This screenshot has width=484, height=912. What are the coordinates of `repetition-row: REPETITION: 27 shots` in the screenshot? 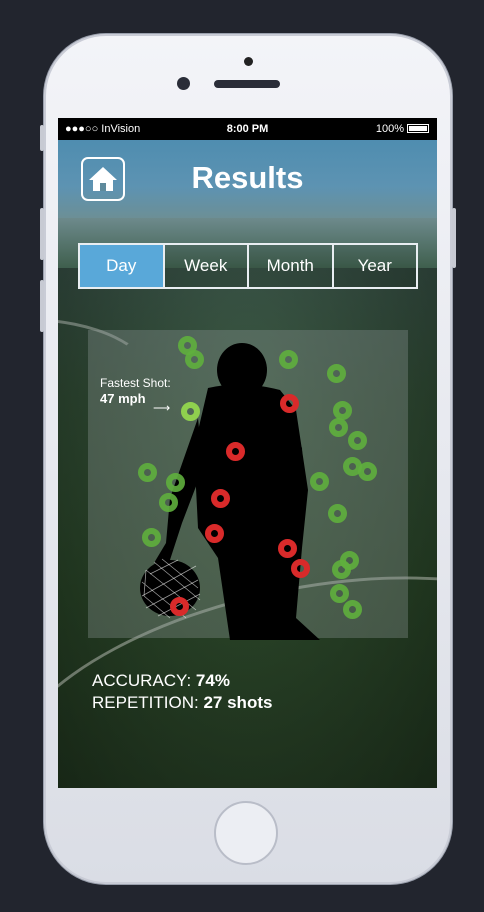 It's located at (182, 703).